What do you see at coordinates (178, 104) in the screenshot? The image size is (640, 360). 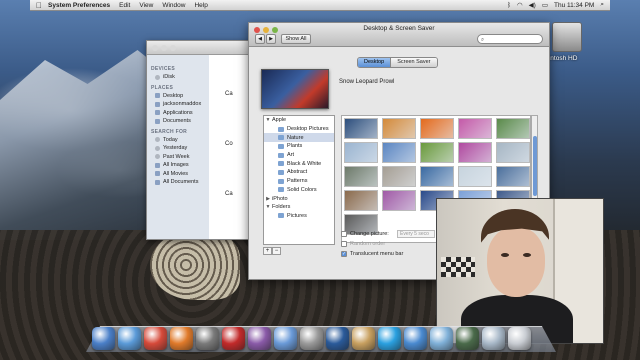 I see `sidebar-item-home: jacksonmaddox` at bounding box center [178, 104].